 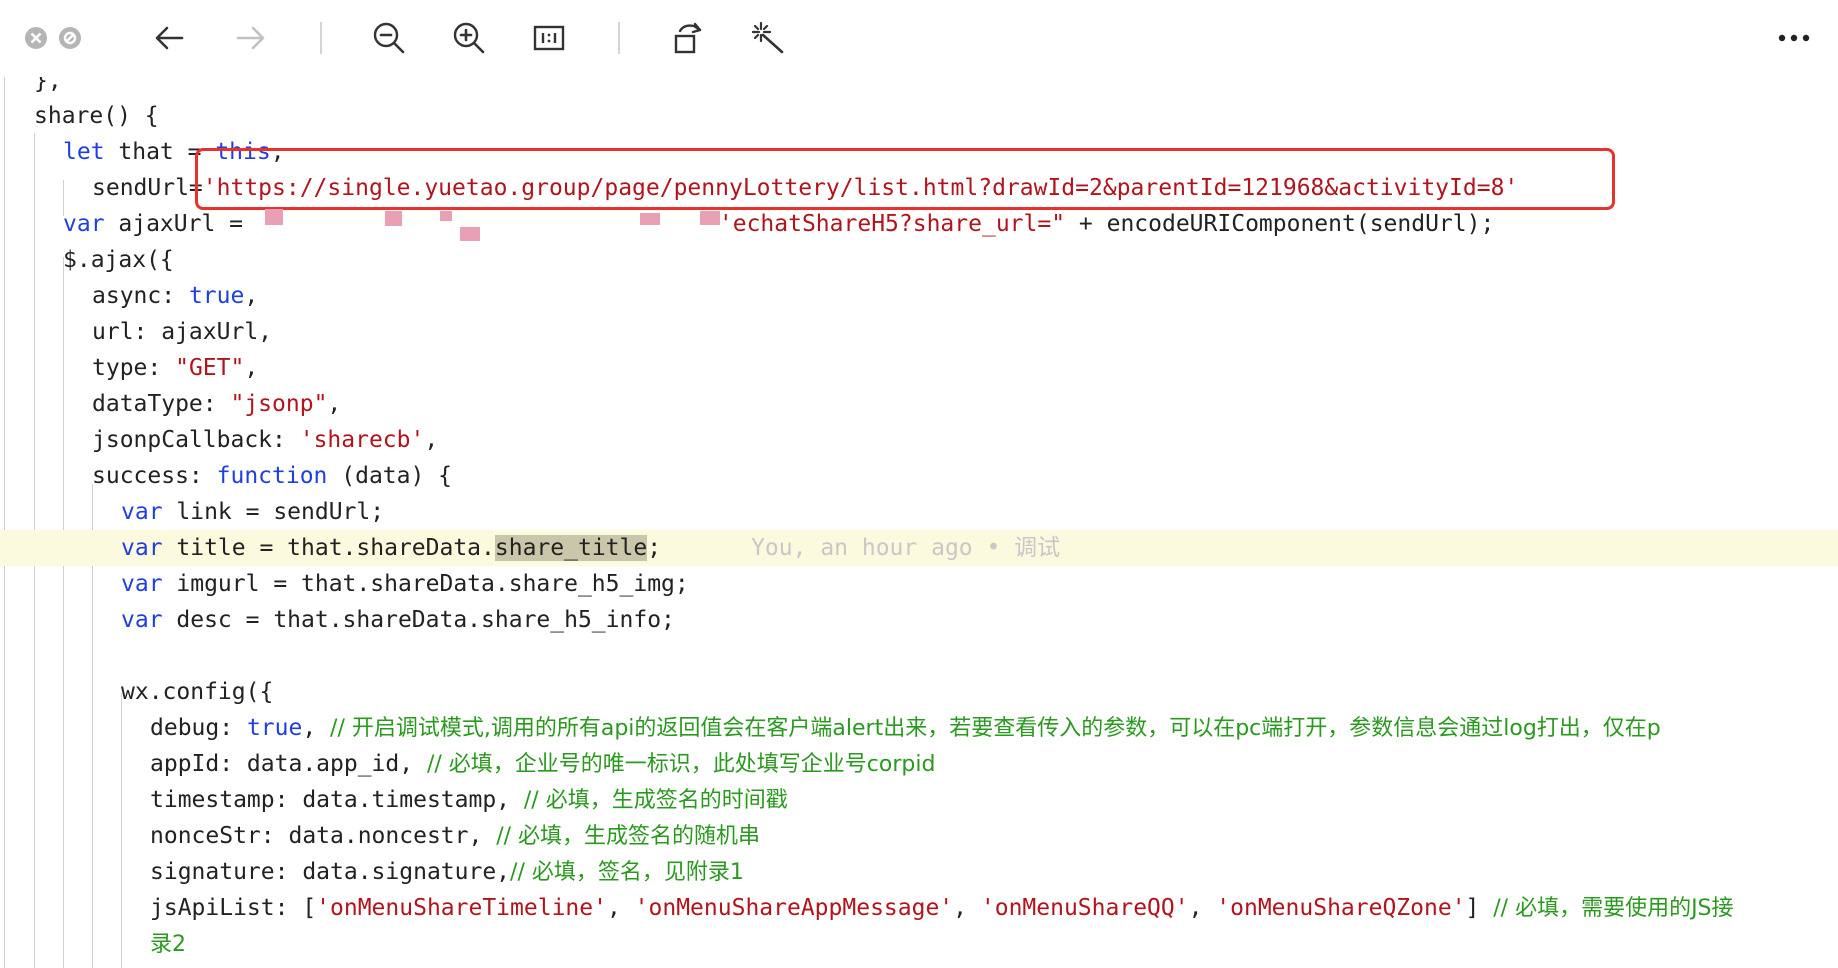 I want to click on comment: // 必填，需要使用的JS接, so click(x=1613, y=908).